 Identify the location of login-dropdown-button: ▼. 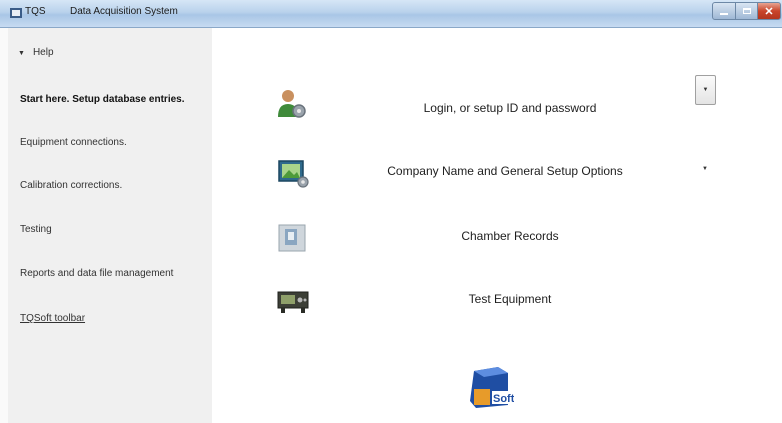
(705, 90).